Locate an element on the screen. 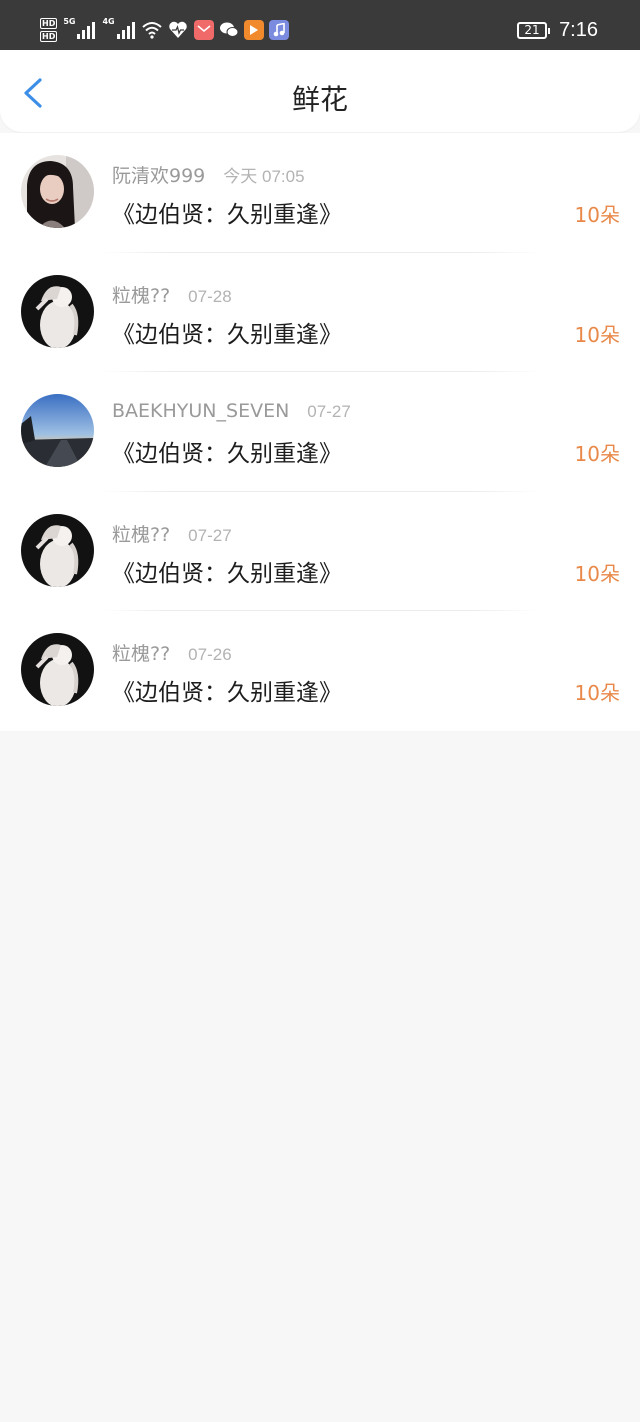 The image size is (640, 1422). list-item: 粒槐?? 07-28 《边伯贤：久别重逢》 10朵 is located at coordinates (320, 312).